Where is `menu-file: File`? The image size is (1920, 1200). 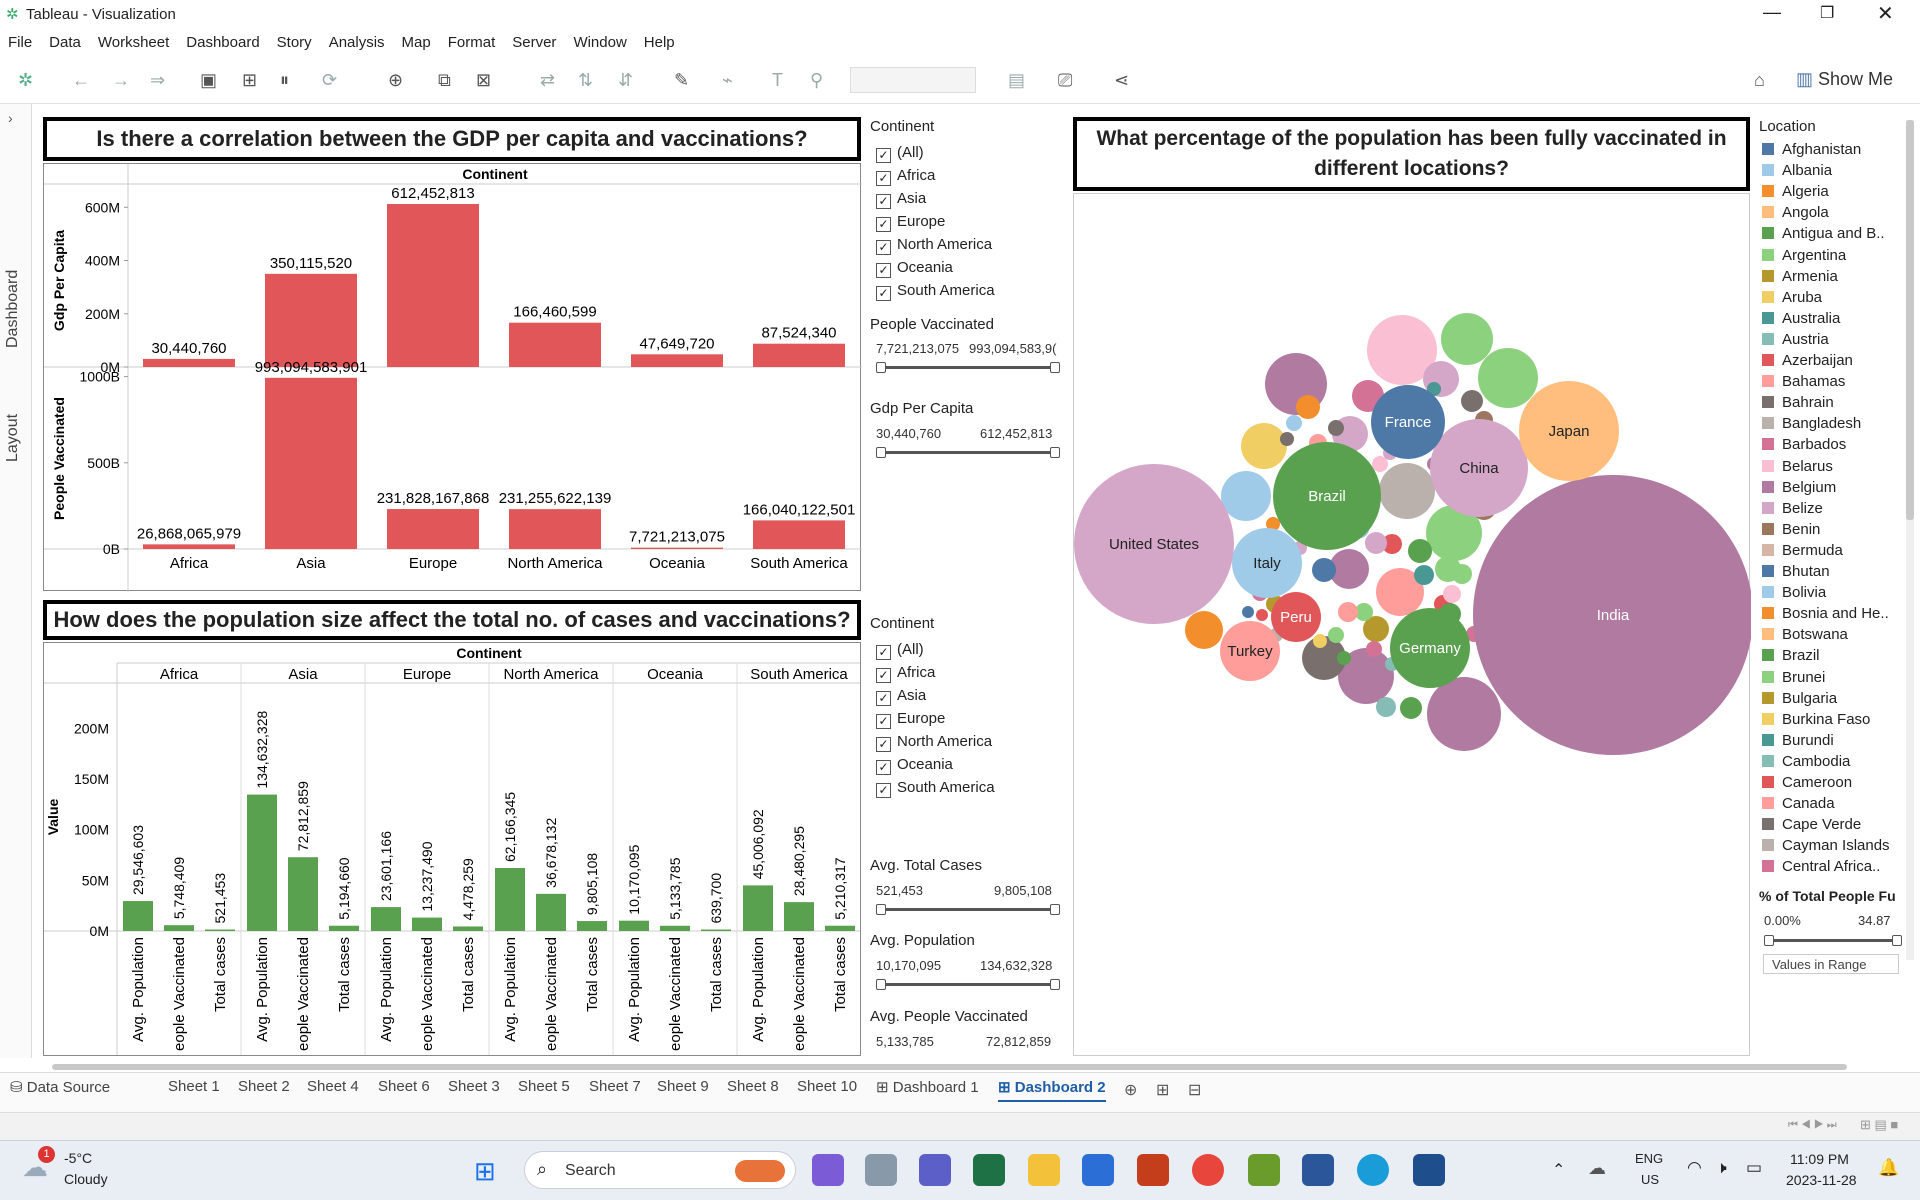 menu-file: File is located at coordinates (20, 40).